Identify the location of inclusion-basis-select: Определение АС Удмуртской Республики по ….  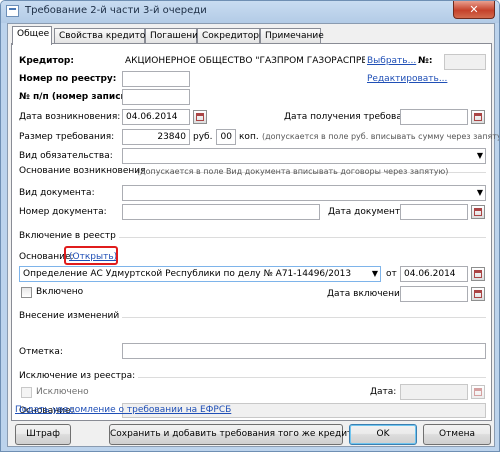
(200, 274).